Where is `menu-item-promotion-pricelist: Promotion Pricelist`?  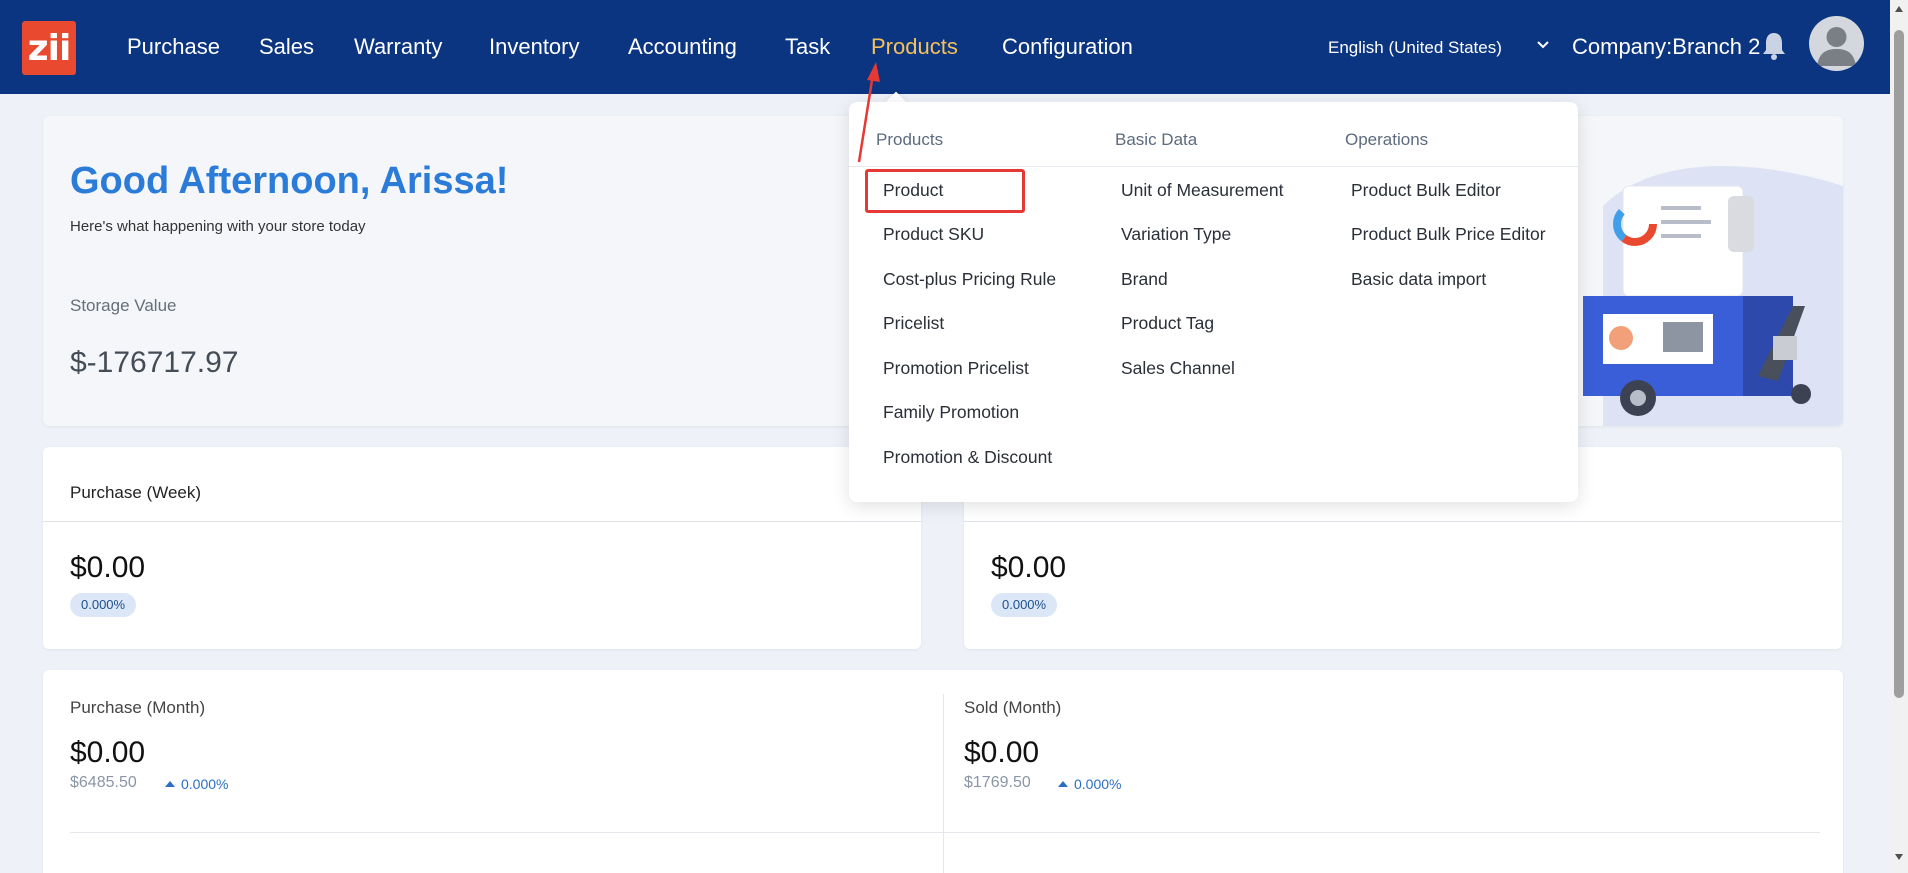 menu-item-promotion-pricelist: Promotion Pricelist is located at coordinates (956, 368).